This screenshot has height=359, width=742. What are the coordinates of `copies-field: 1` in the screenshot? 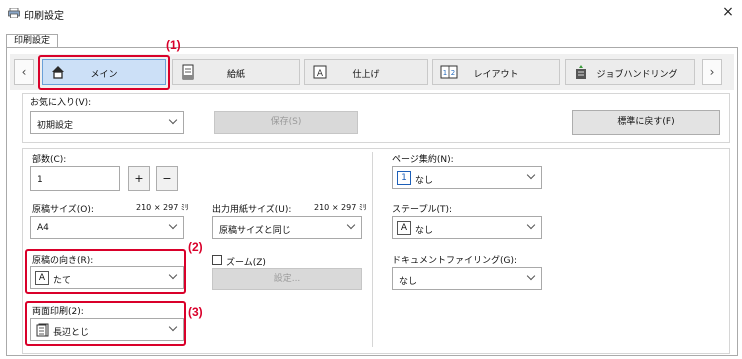 It's located at (75, 178).